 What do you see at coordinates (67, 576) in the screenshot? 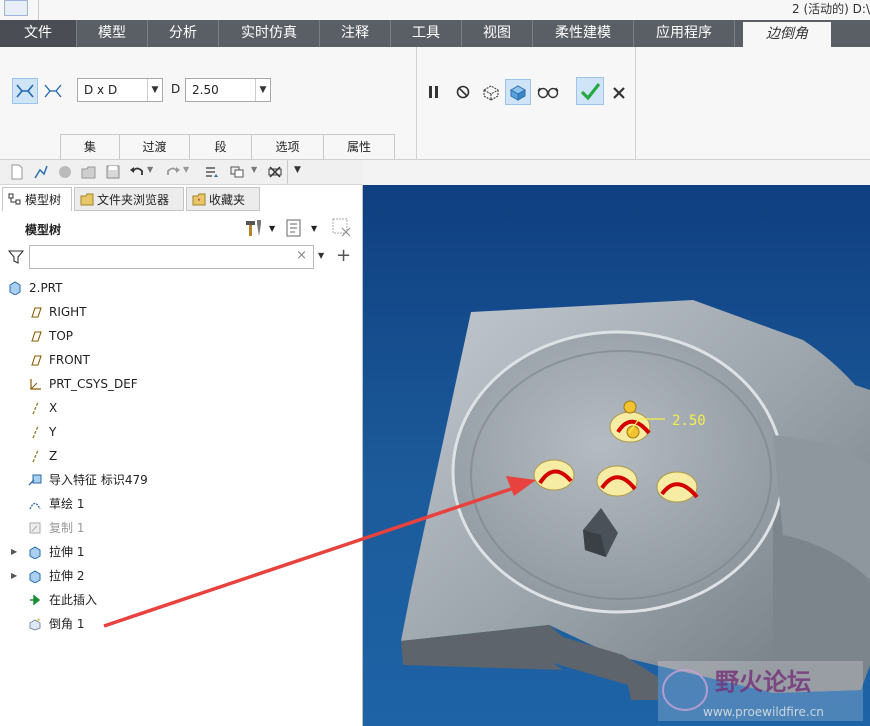
I see `tree-item-label: 拉伸 2` at bounding box center [67, 576].